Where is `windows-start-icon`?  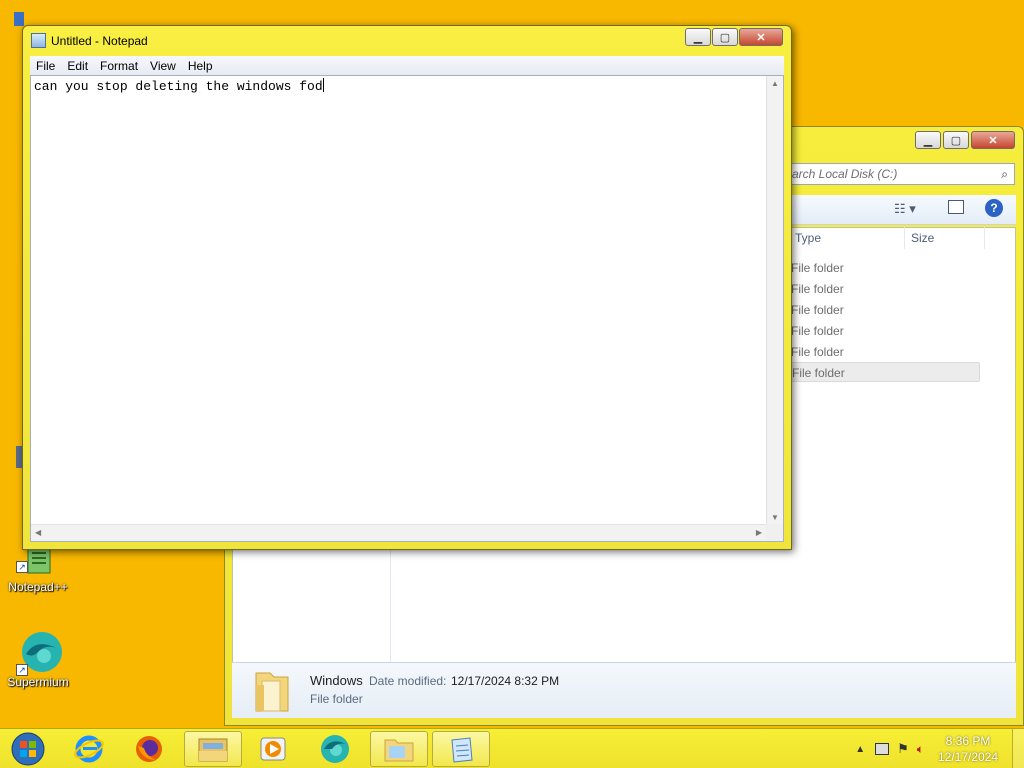 windows-start-icon is located at coordinates (28, 749).